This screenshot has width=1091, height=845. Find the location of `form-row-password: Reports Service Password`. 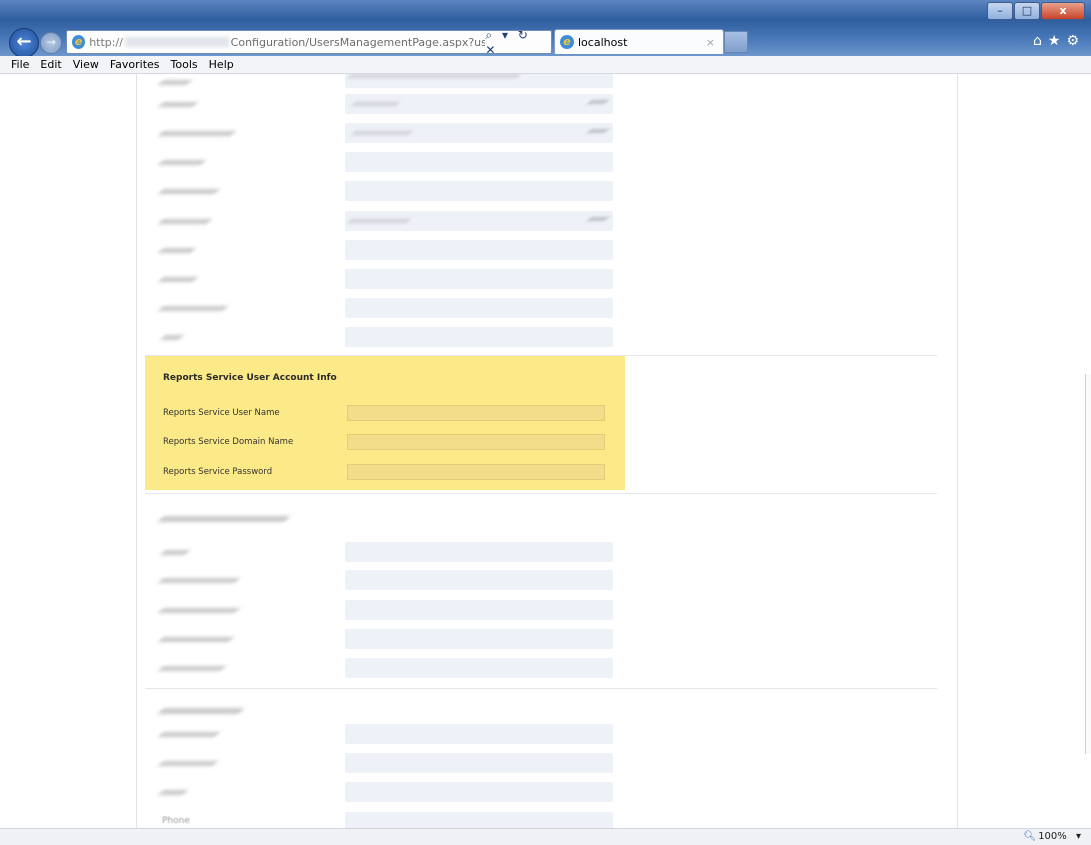

form-row-password: Reports Service Password is located at coordinates (385, 473).